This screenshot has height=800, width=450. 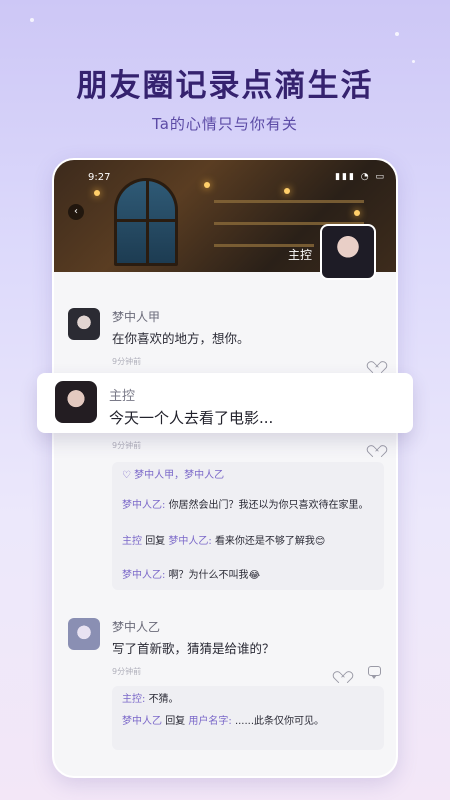 What do you see at coordinates (136, 626) in the screenshot?
I see `post-author: 梦中人乙` at bounding box center [136, 626].